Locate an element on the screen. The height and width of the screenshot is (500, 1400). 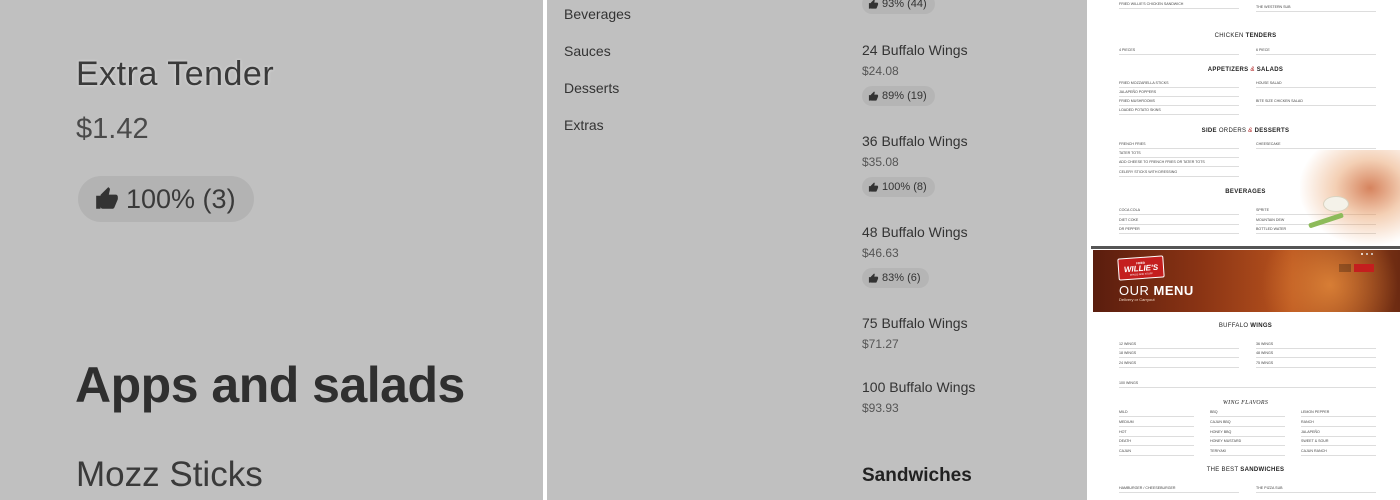
menu-item: 12 WINGS is located at coordinates (1179, 345).